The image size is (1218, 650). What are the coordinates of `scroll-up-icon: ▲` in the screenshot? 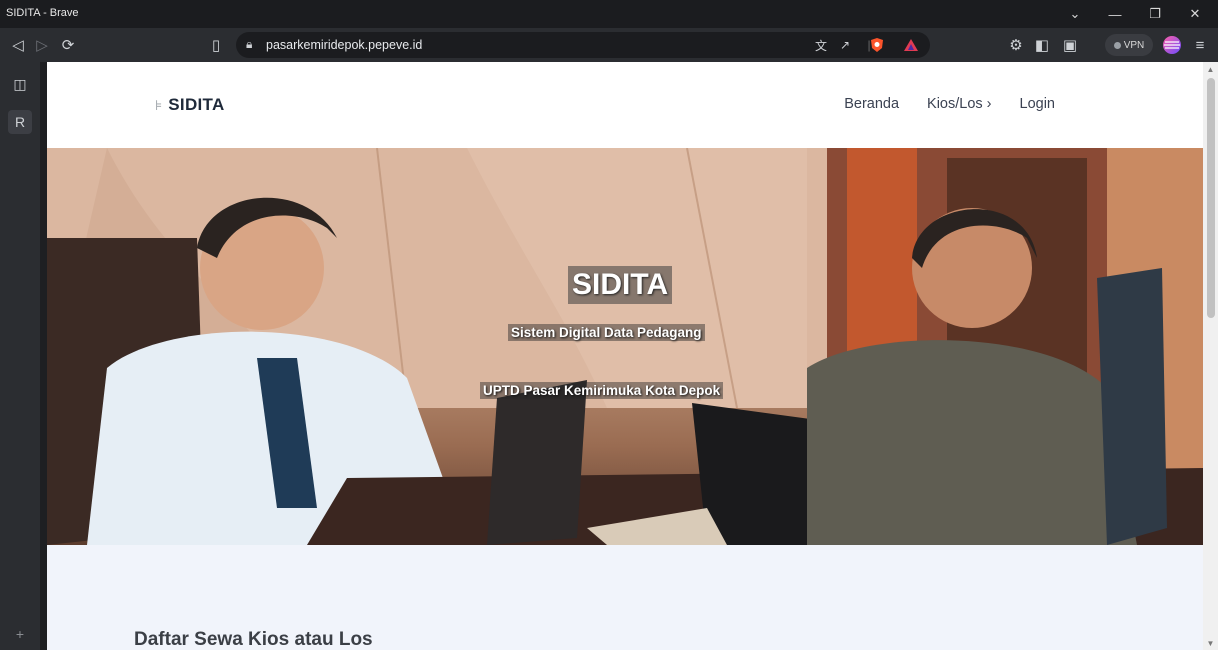 It's located at (1210, 69).